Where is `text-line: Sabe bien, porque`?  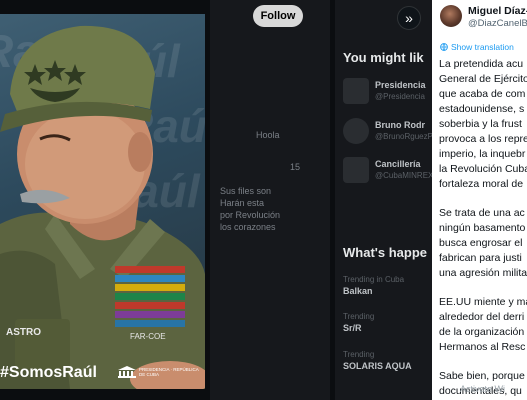 text-line: Sabe bien, porque is located at coordinates (482, 376).